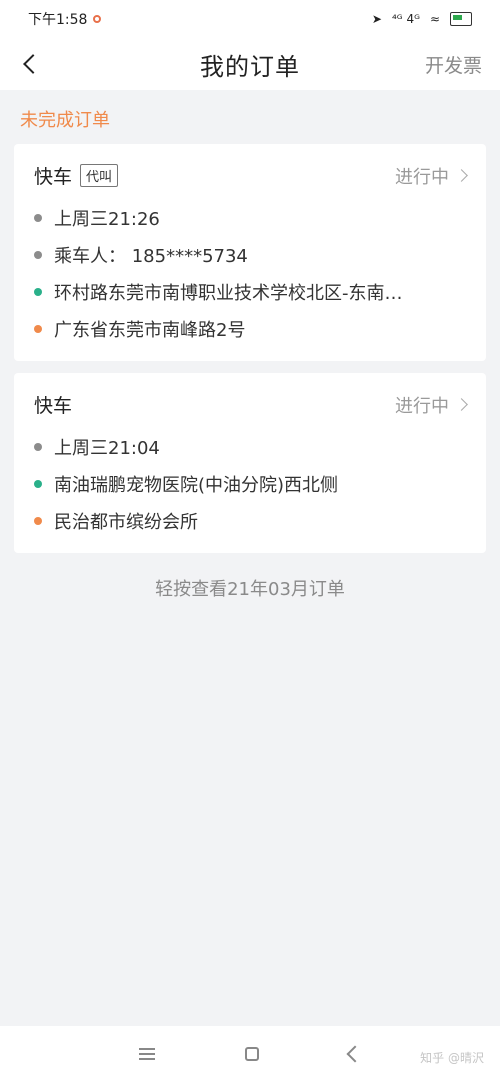 This screenshot has height=1082, width=500. I want to click on status-bar: 下午1:58 ➤ ⁴ᴳ 4ᴳ ≈, so click(250, 19).